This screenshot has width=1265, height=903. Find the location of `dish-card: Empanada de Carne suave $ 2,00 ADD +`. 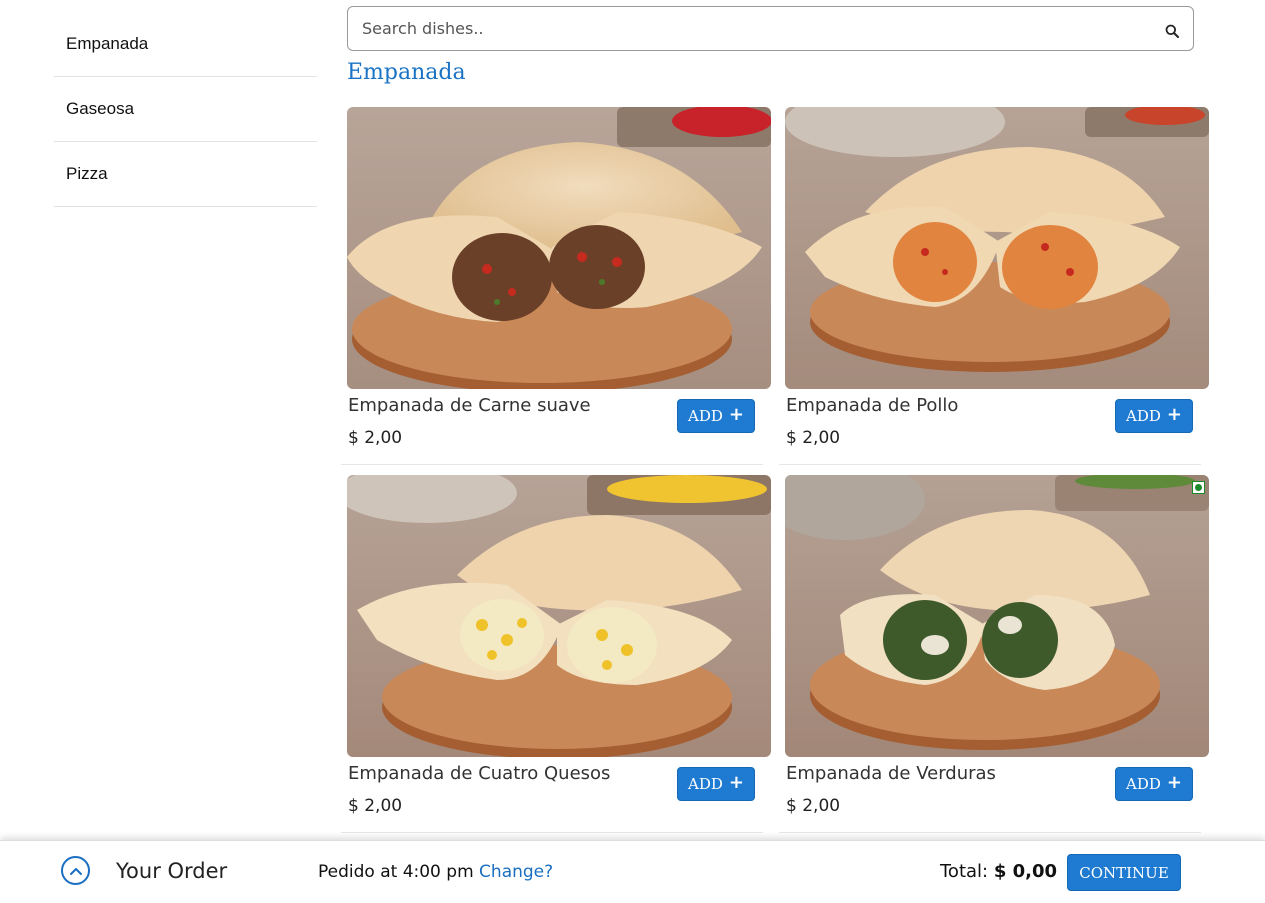

dish-card: Empanada de Carne suave $ 2,00 ADD + is located at coordinates (556, 286).